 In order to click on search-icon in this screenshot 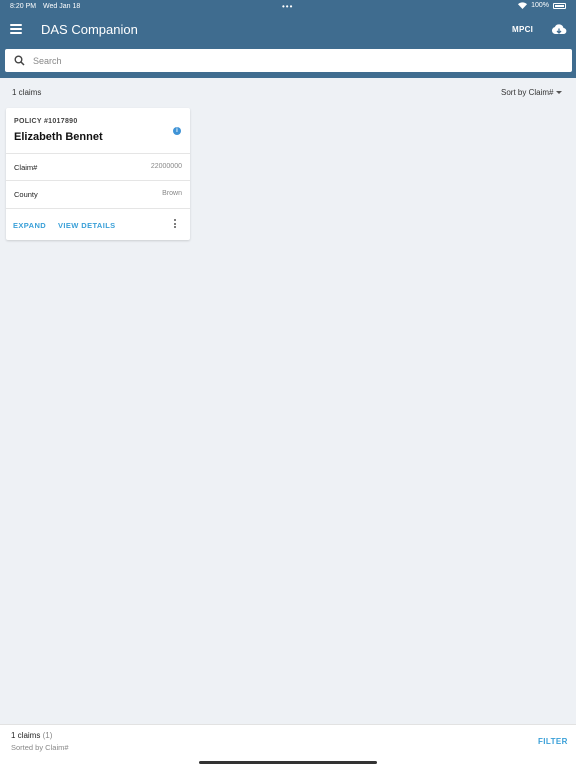, I will do `click(19, 60)`.